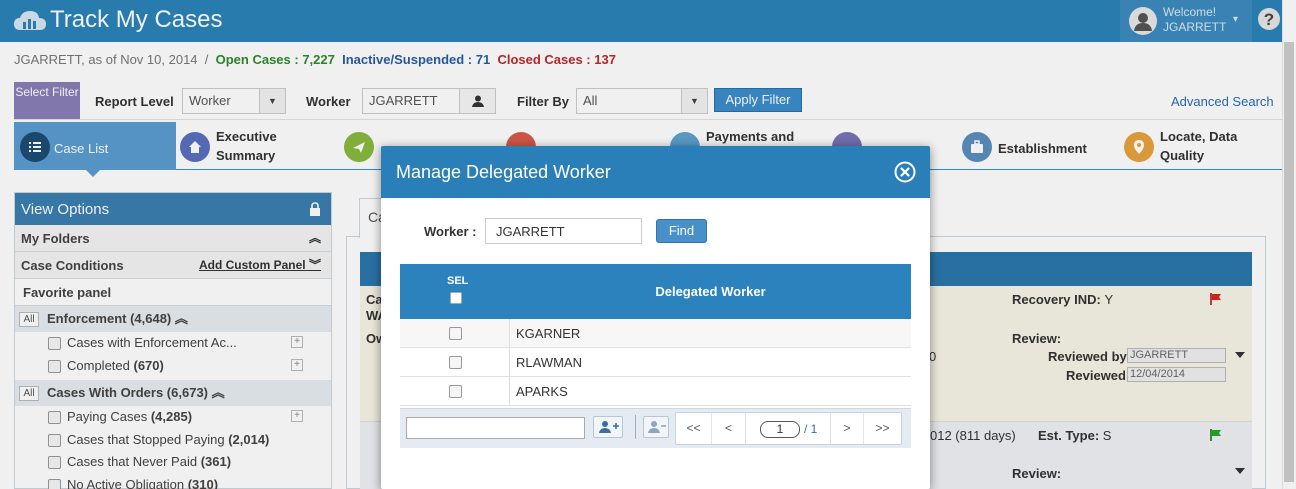 The height and width of the screenshot is (489, 1296). I want to click on worker-name: RLAWMAN, so click(549, 362).